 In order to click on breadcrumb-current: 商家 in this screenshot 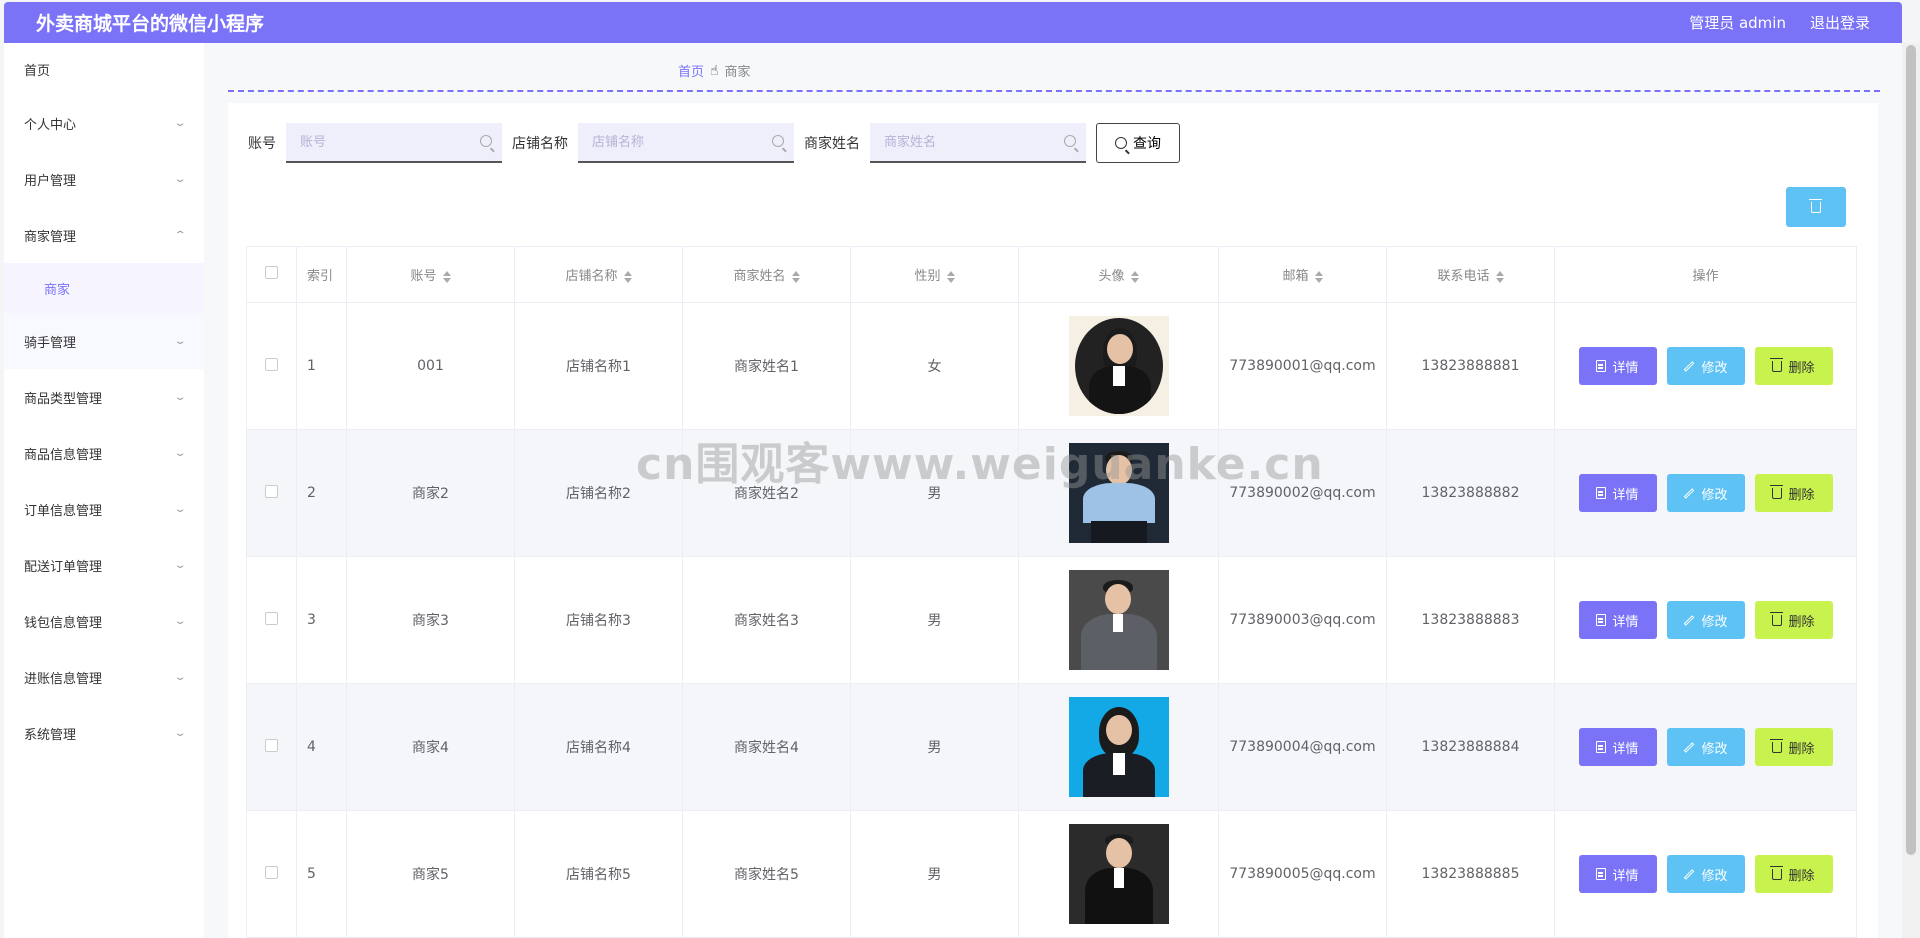, I will do `click(737, 72)`.